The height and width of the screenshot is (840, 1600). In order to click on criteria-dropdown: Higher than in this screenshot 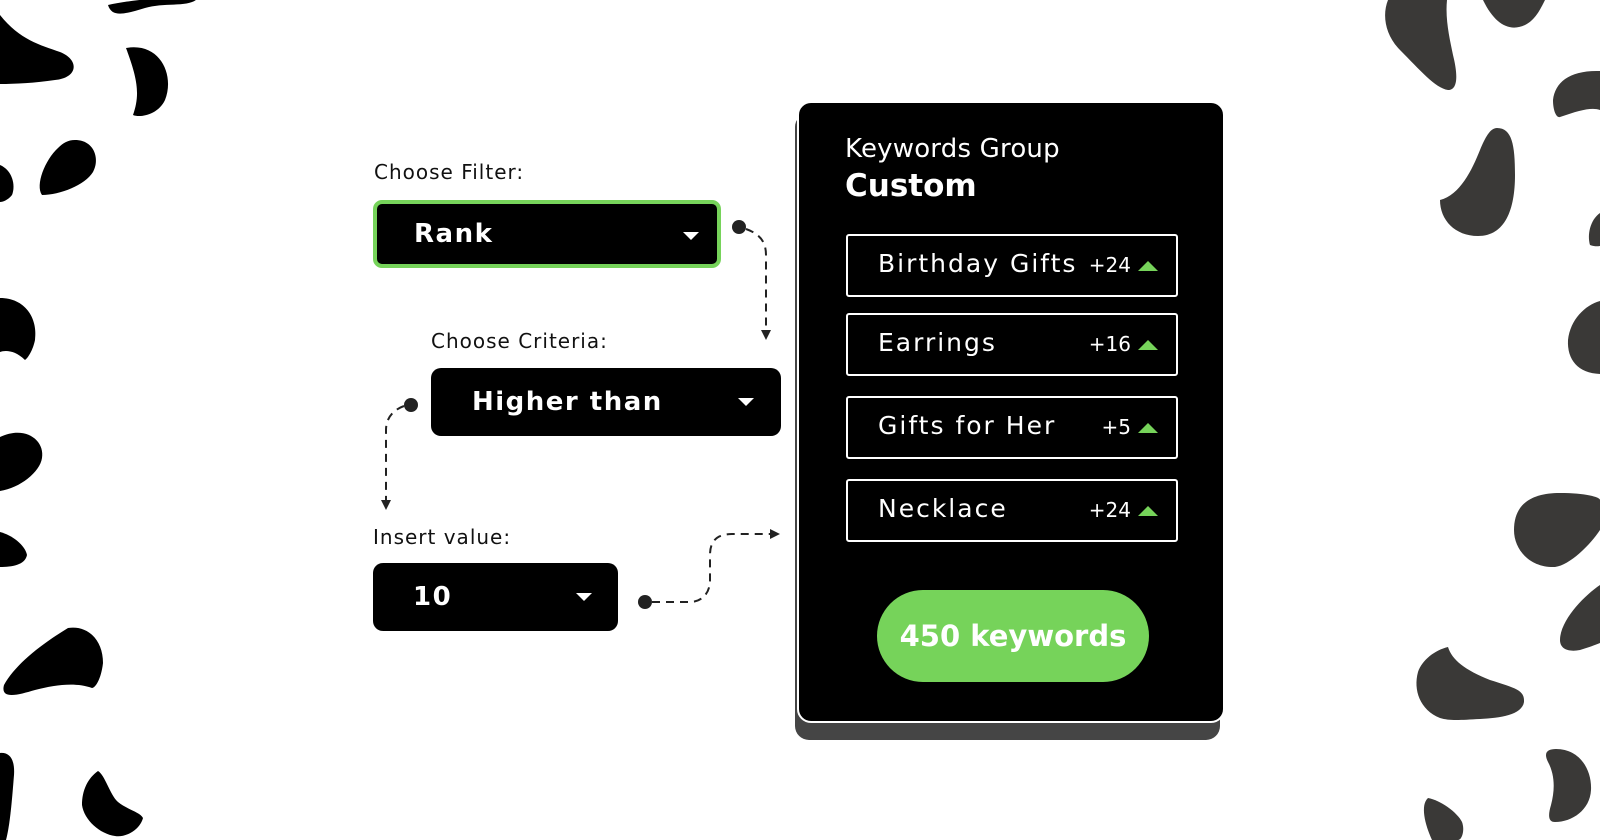, I will do `click(606, 402)`.